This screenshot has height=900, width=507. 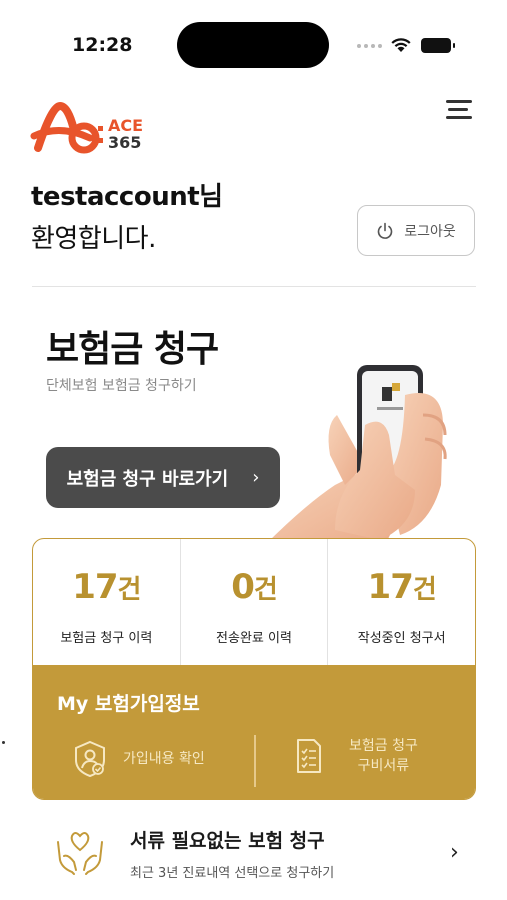 What do you see at coordinates (309, 756) in the screenshot?
I see `document-checklist-icon` at bounding box center [309, 756].